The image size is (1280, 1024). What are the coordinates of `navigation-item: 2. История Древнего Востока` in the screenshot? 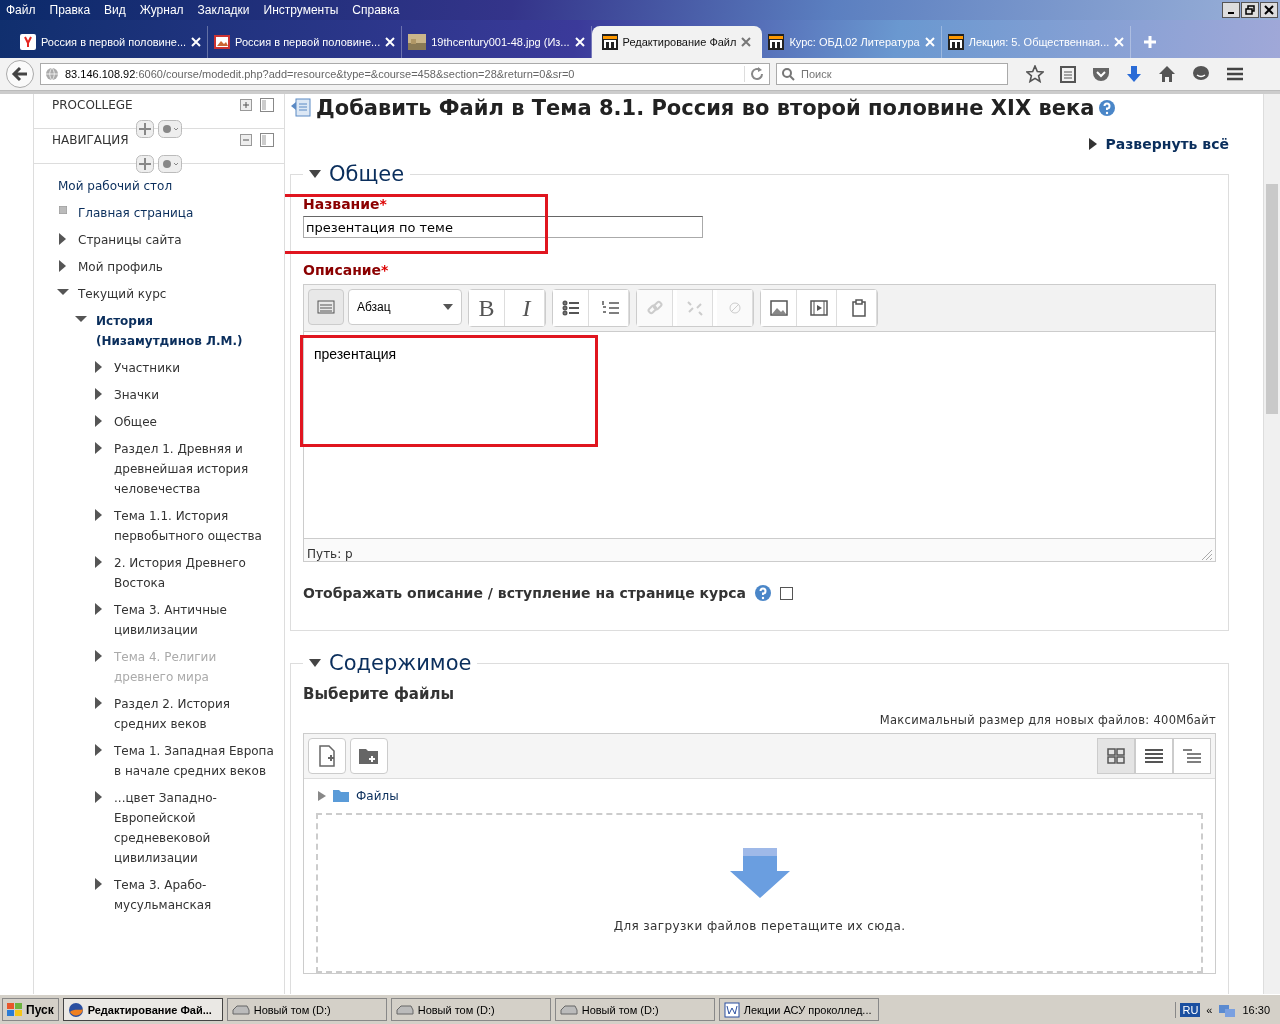 It's located at (194, 573).